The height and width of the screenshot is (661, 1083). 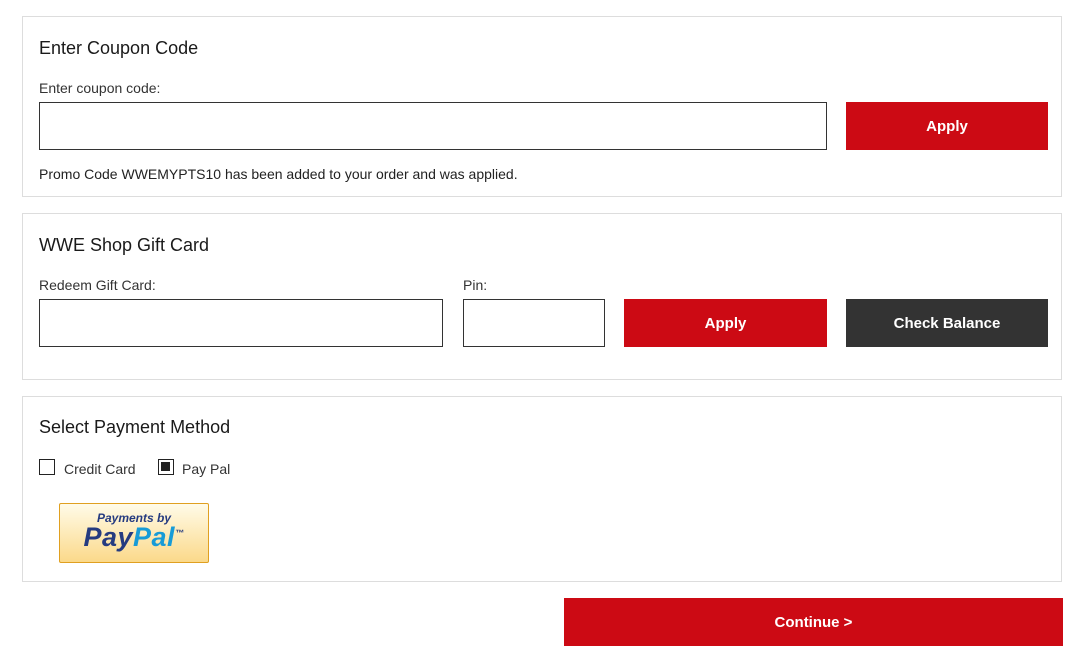 I want to click on continue-button: Continue >, so click(x=813, y=622).